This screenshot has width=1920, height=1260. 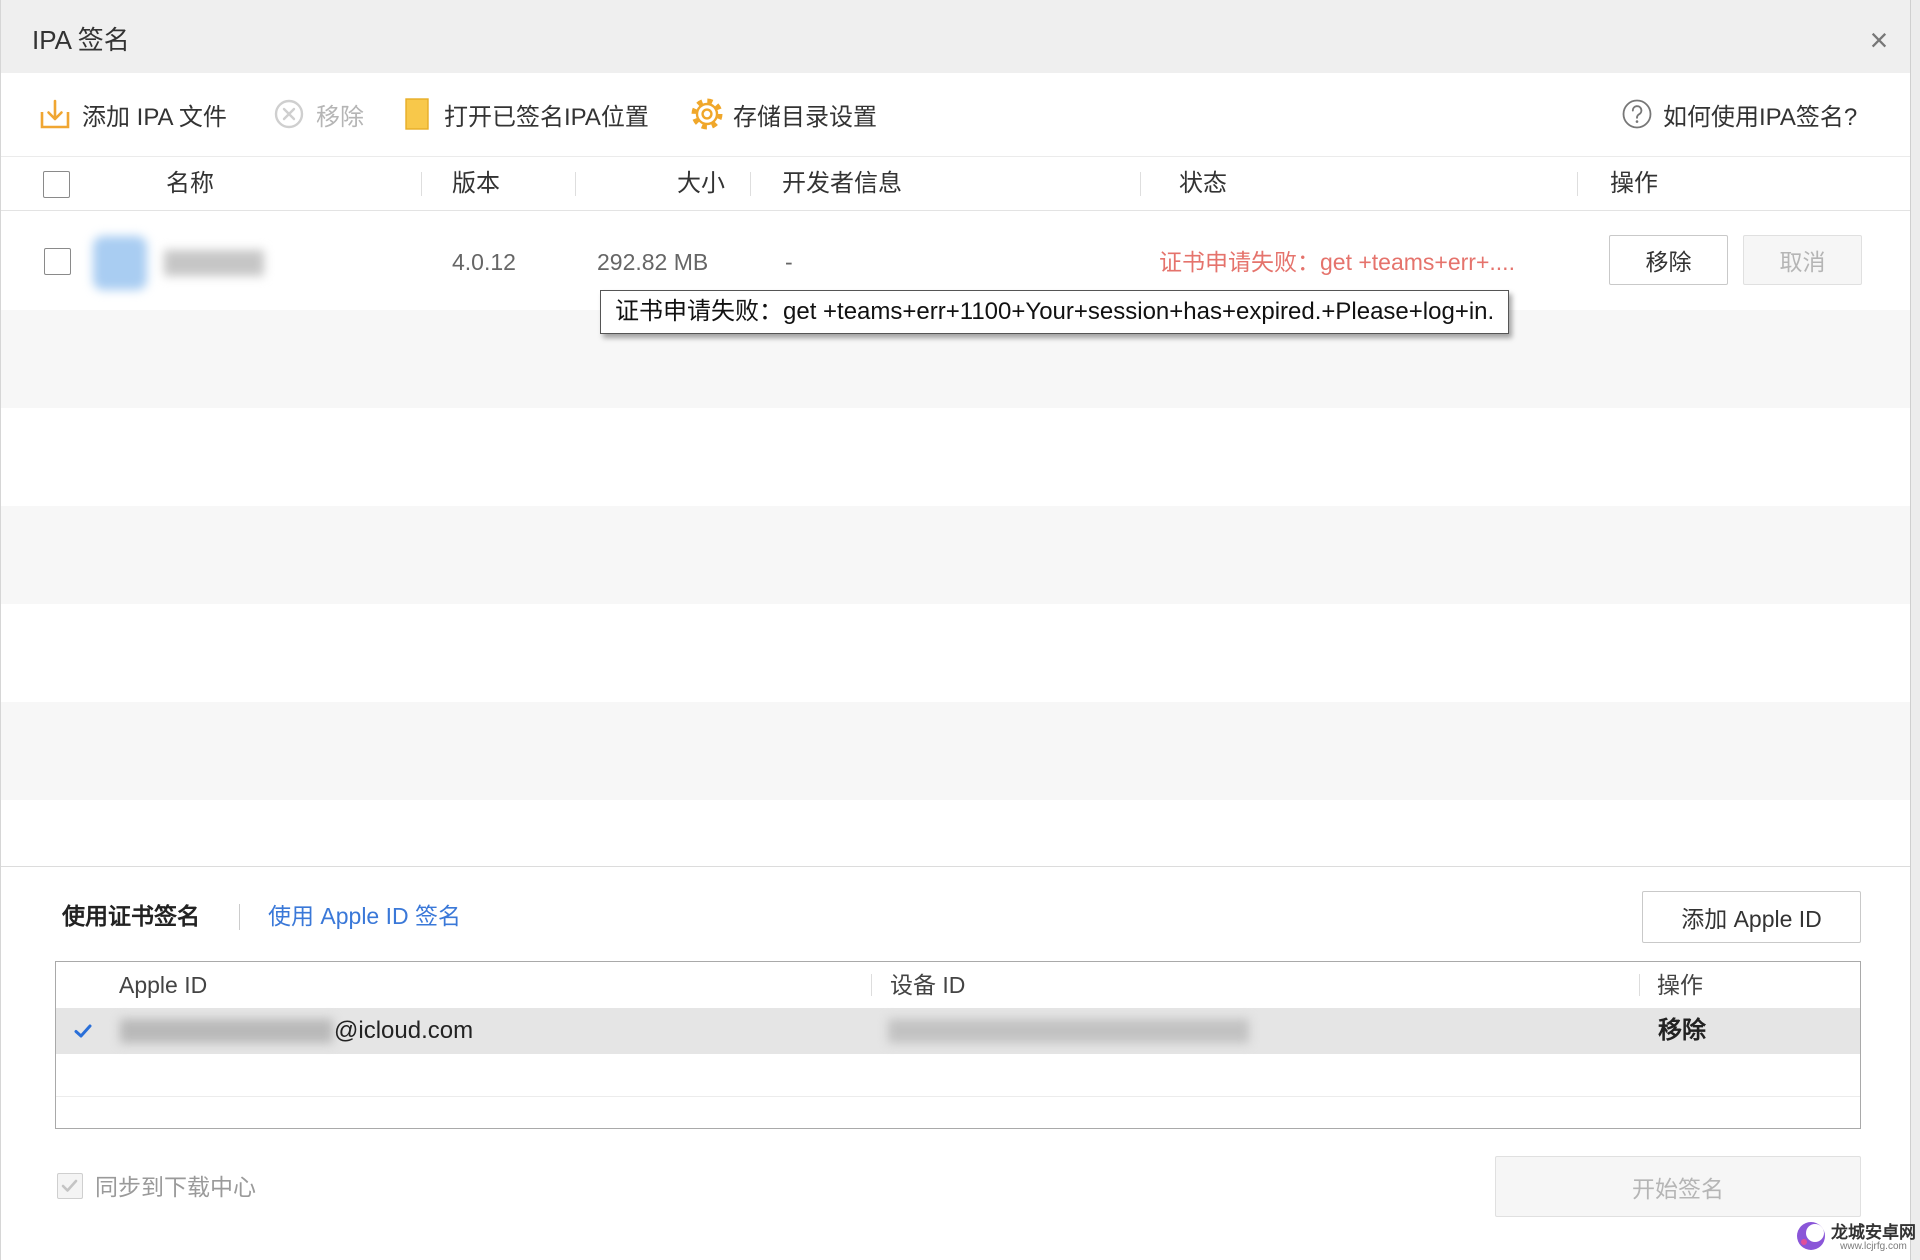 I want to click on column-header-apple-id: Apple ID, so click(x=163, y=985).